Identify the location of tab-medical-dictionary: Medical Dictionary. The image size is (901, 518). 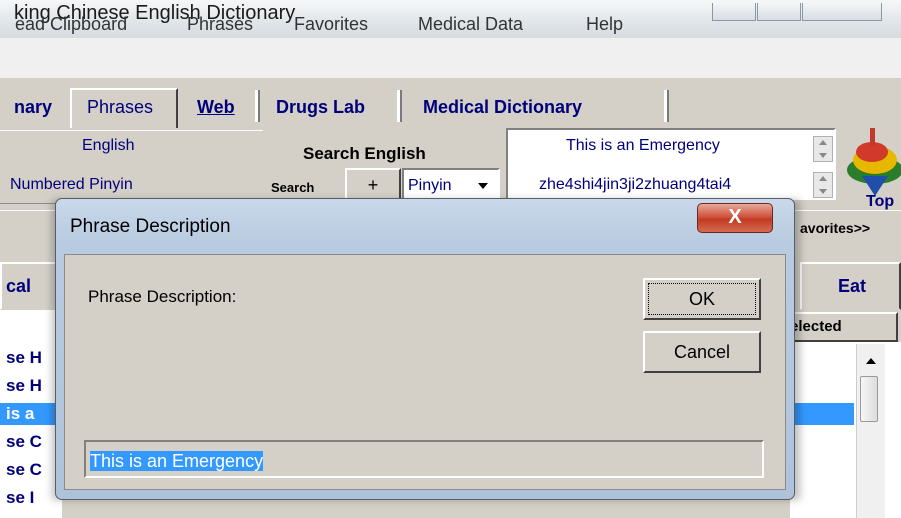
(502, 107).